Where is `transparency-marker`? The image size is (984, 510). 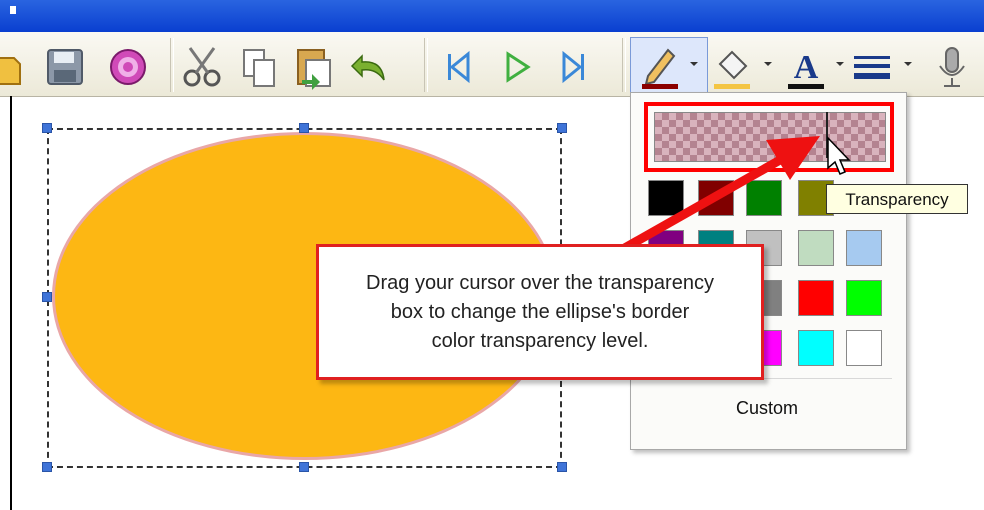
transparency-marker is located at coordinates (827, 135).